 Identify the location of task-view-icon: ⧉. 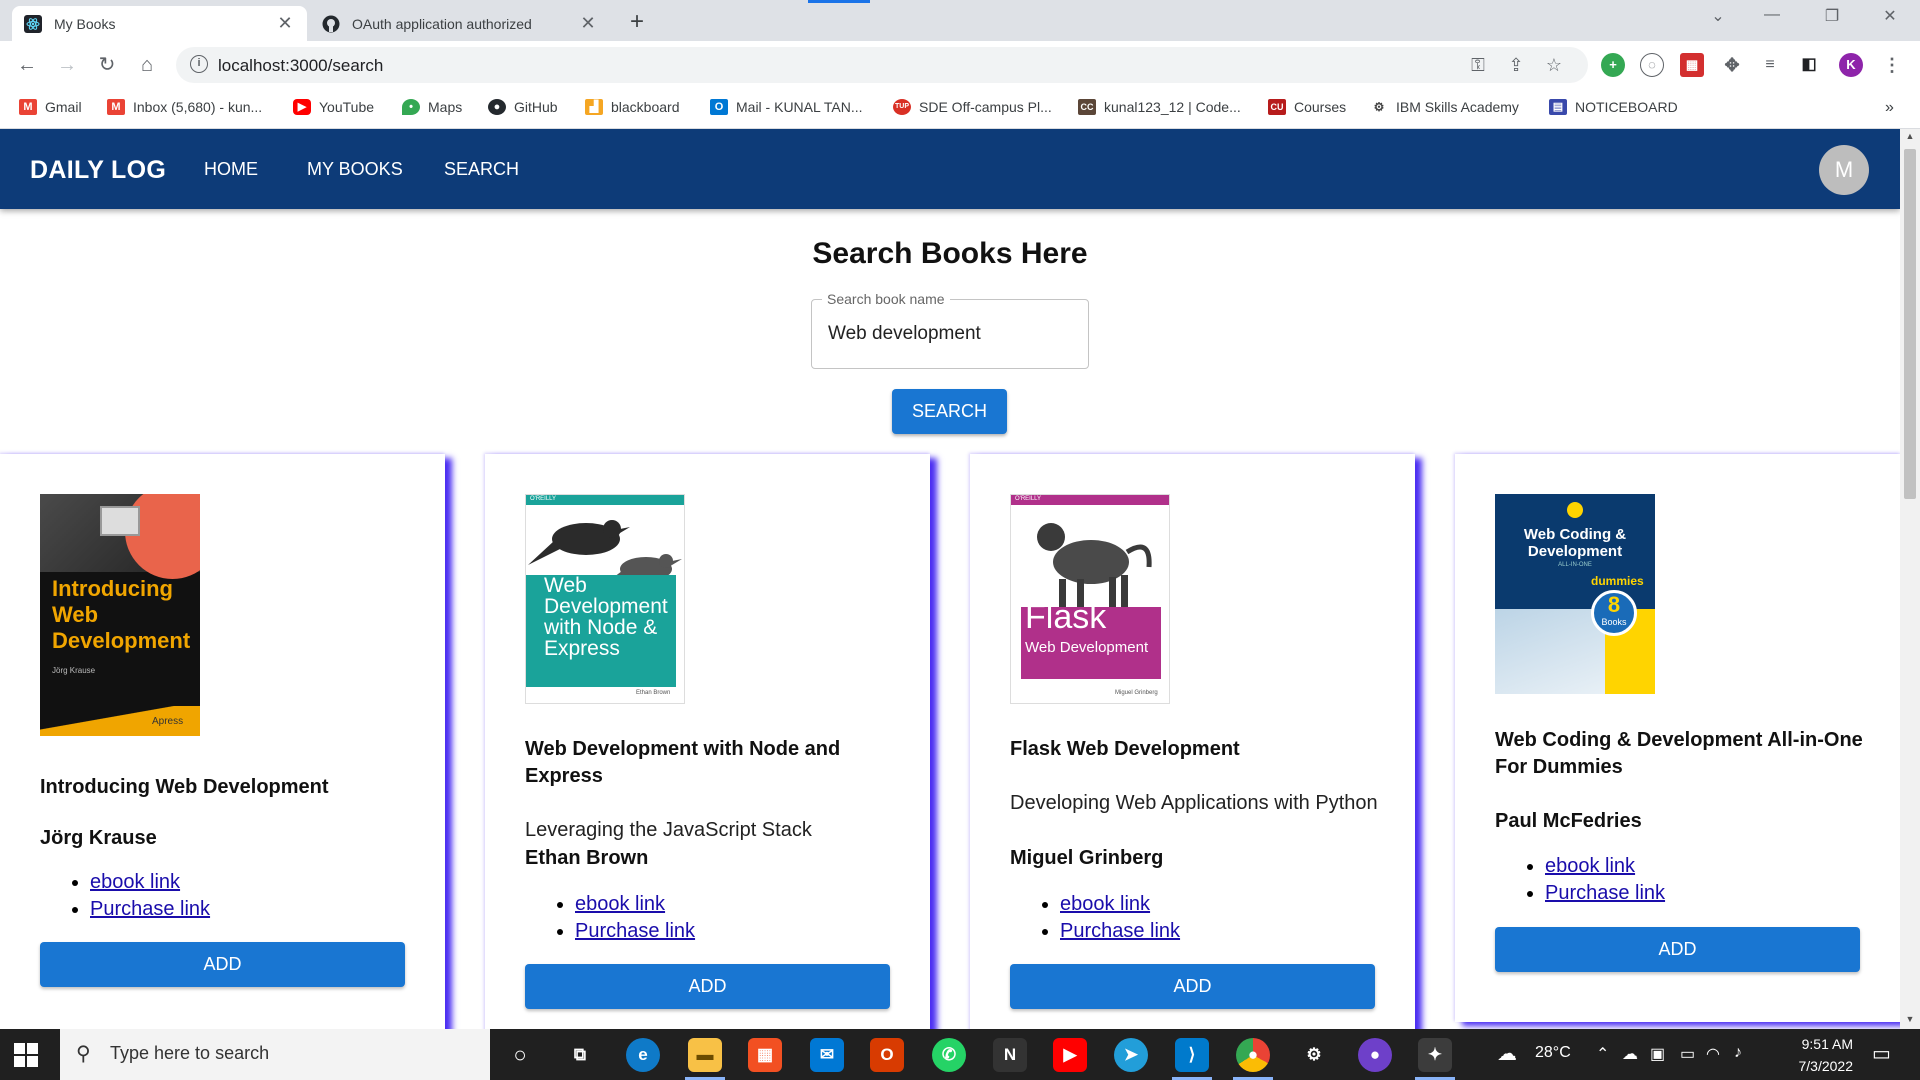
(580, 1055).